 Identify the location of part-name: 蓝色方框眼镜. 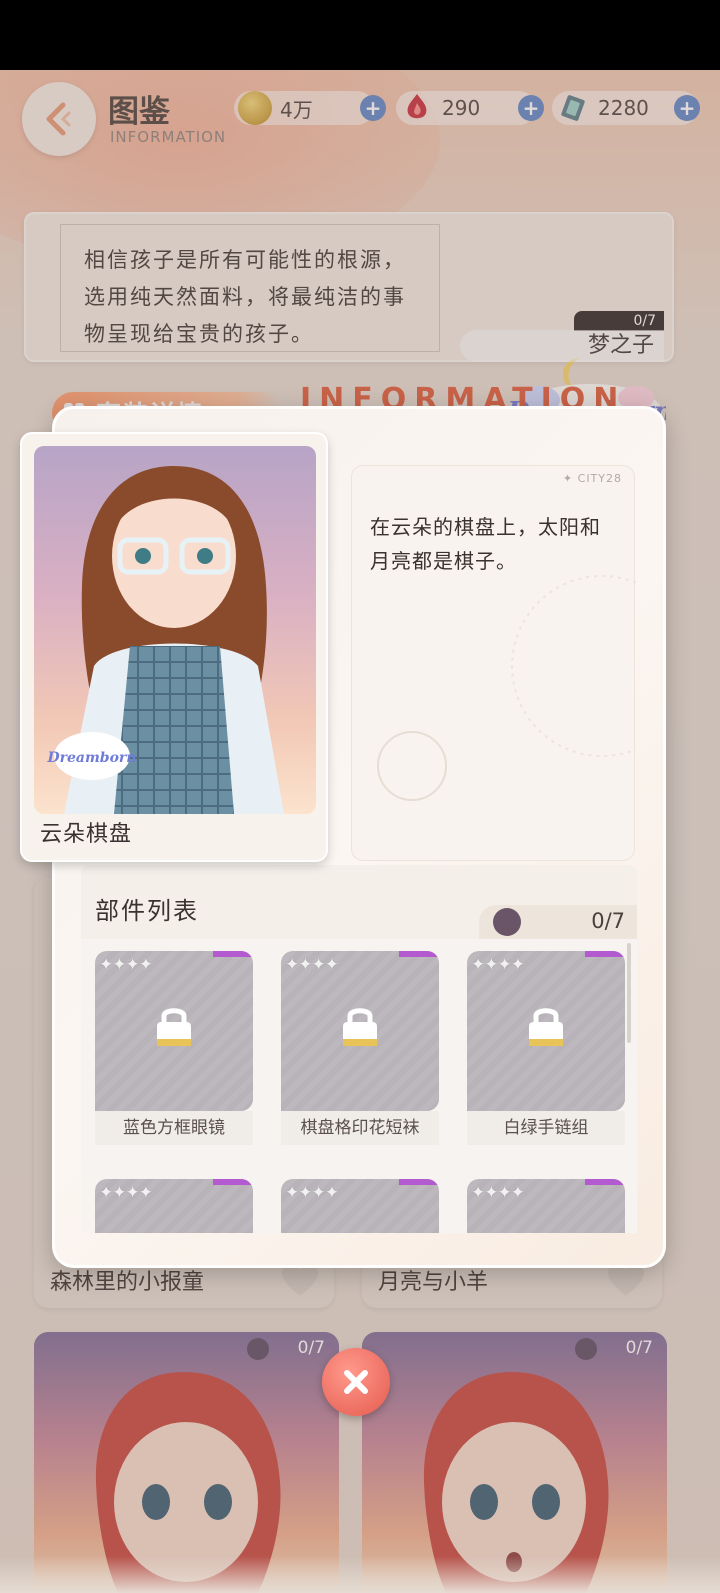
(174, 1128).